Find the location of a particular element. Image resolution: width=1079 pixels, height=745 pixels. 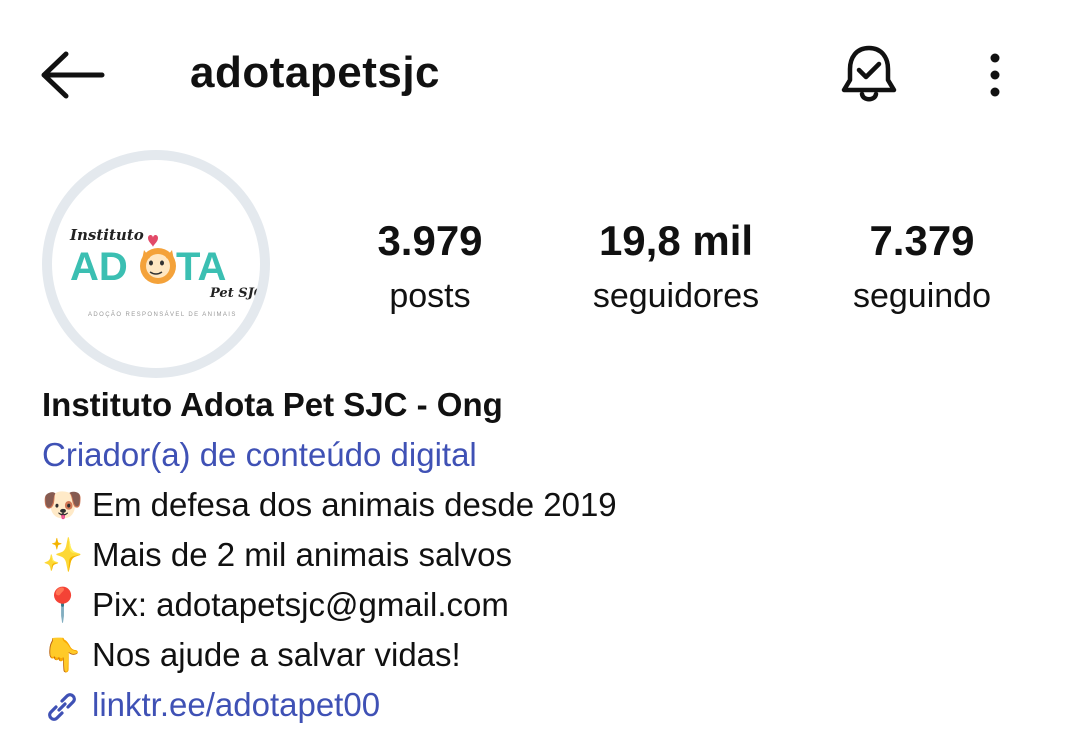

profile-category: Criador(a) de conteúdo digital is located at coordinates (542, 455).